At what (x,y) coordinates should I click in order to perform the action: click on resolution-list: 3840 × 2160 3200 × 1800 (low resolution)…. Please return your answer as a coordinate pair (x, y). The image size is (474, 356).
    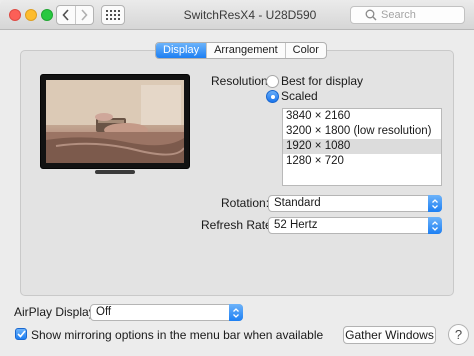
    Looking at the image, I should click on (362, 147).